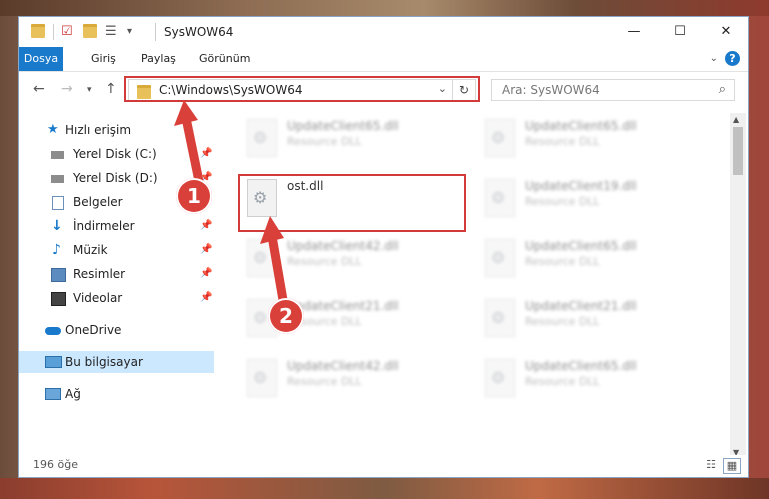 This screenshot has width=769, height=499. Describe the element at coordinates (58, 275) in the screenshot. I see `pictures-icon` at that location.